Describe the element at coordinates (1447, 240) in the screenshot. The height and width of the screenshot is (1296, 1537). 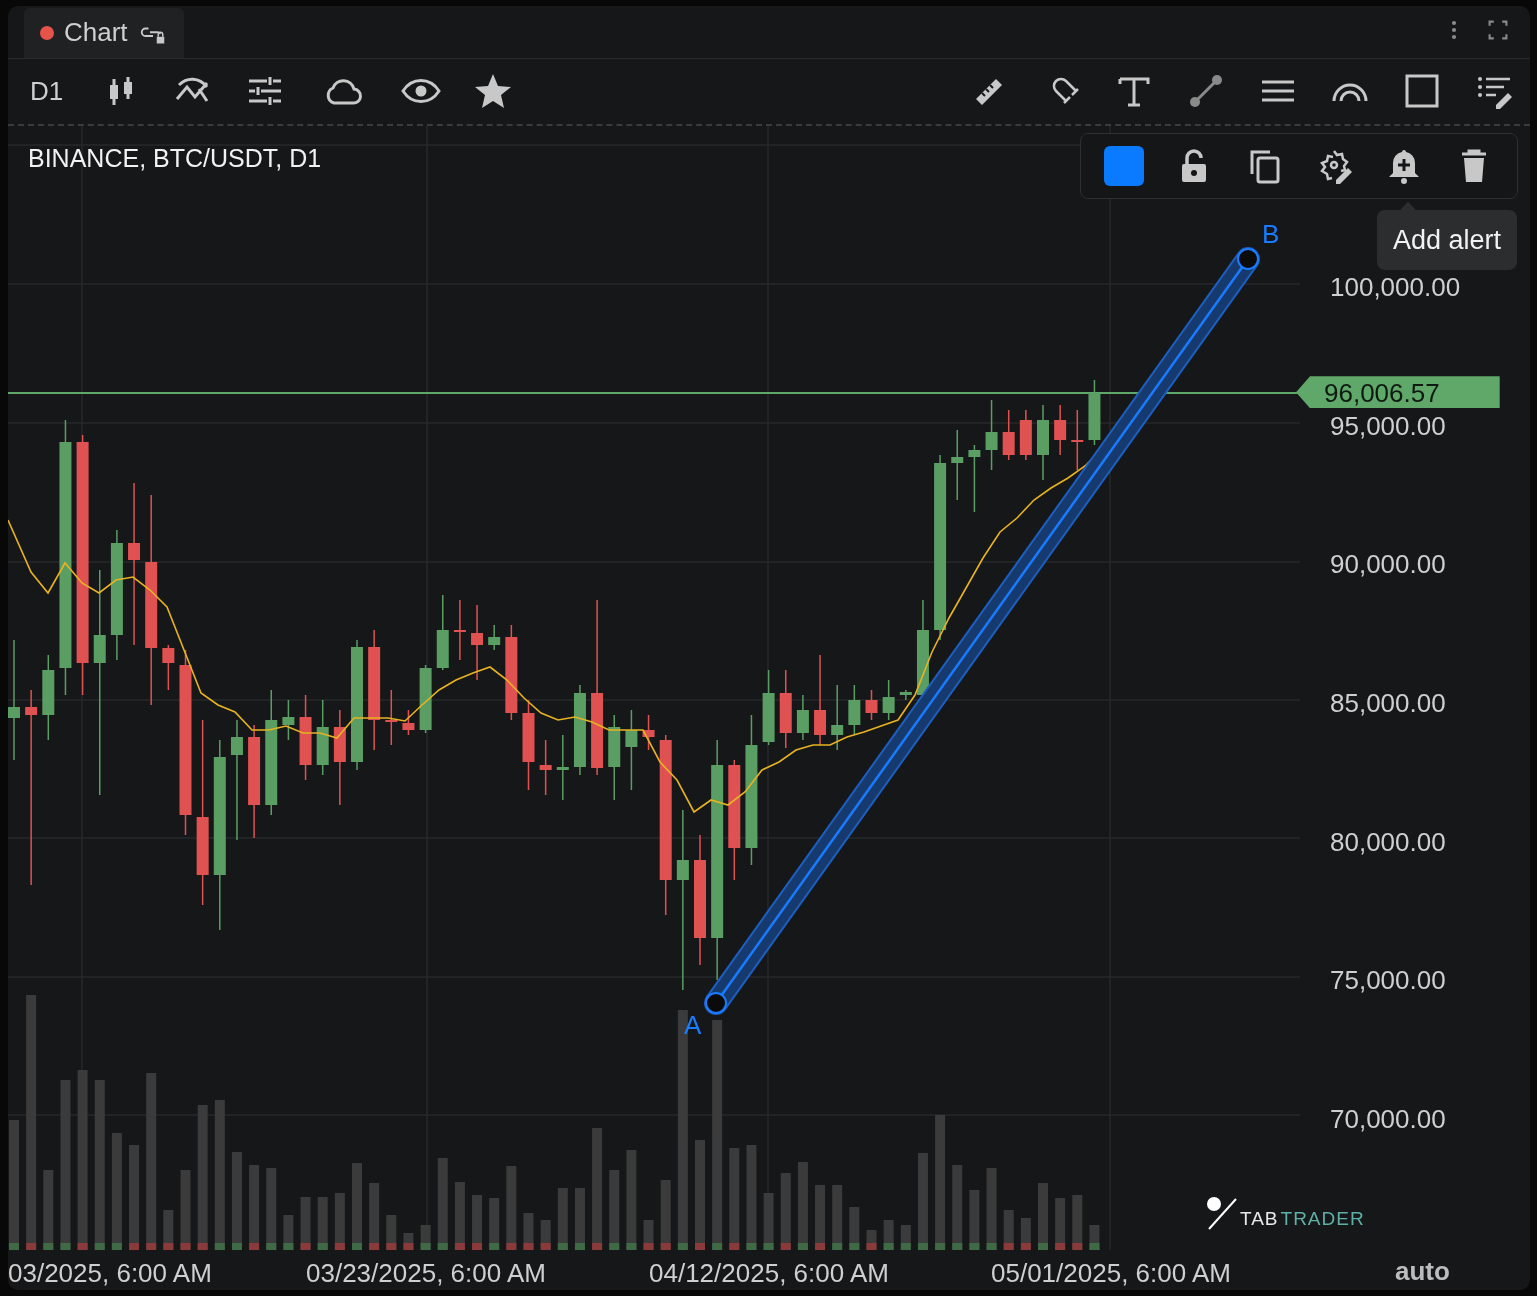
I see `tooltip: Add alert` at that location.